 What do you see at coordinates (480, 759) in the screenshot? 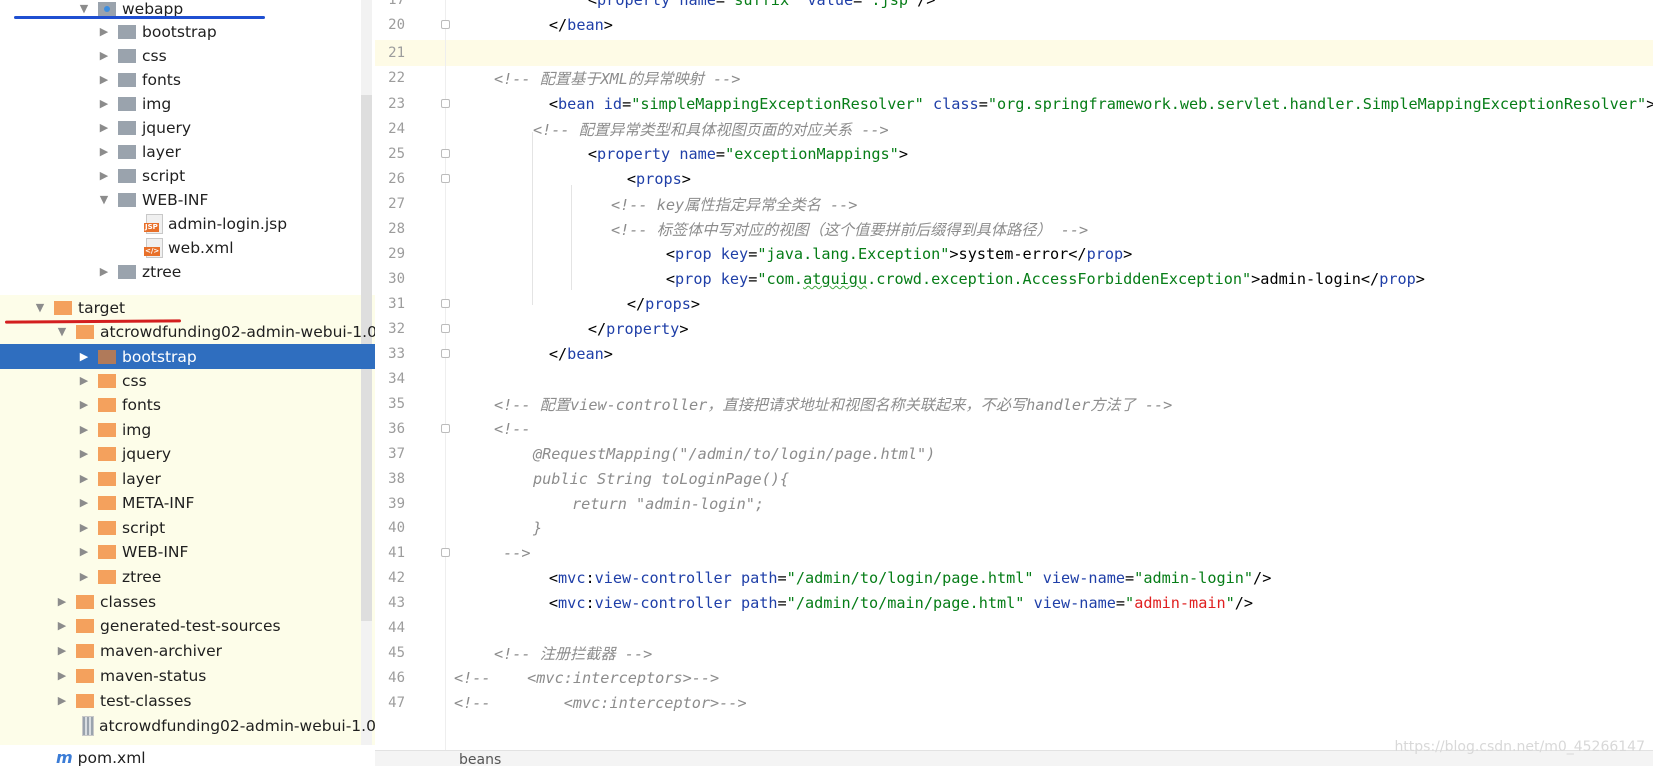
I see `breadcrumb: beans` at bounding box center [480, 759].